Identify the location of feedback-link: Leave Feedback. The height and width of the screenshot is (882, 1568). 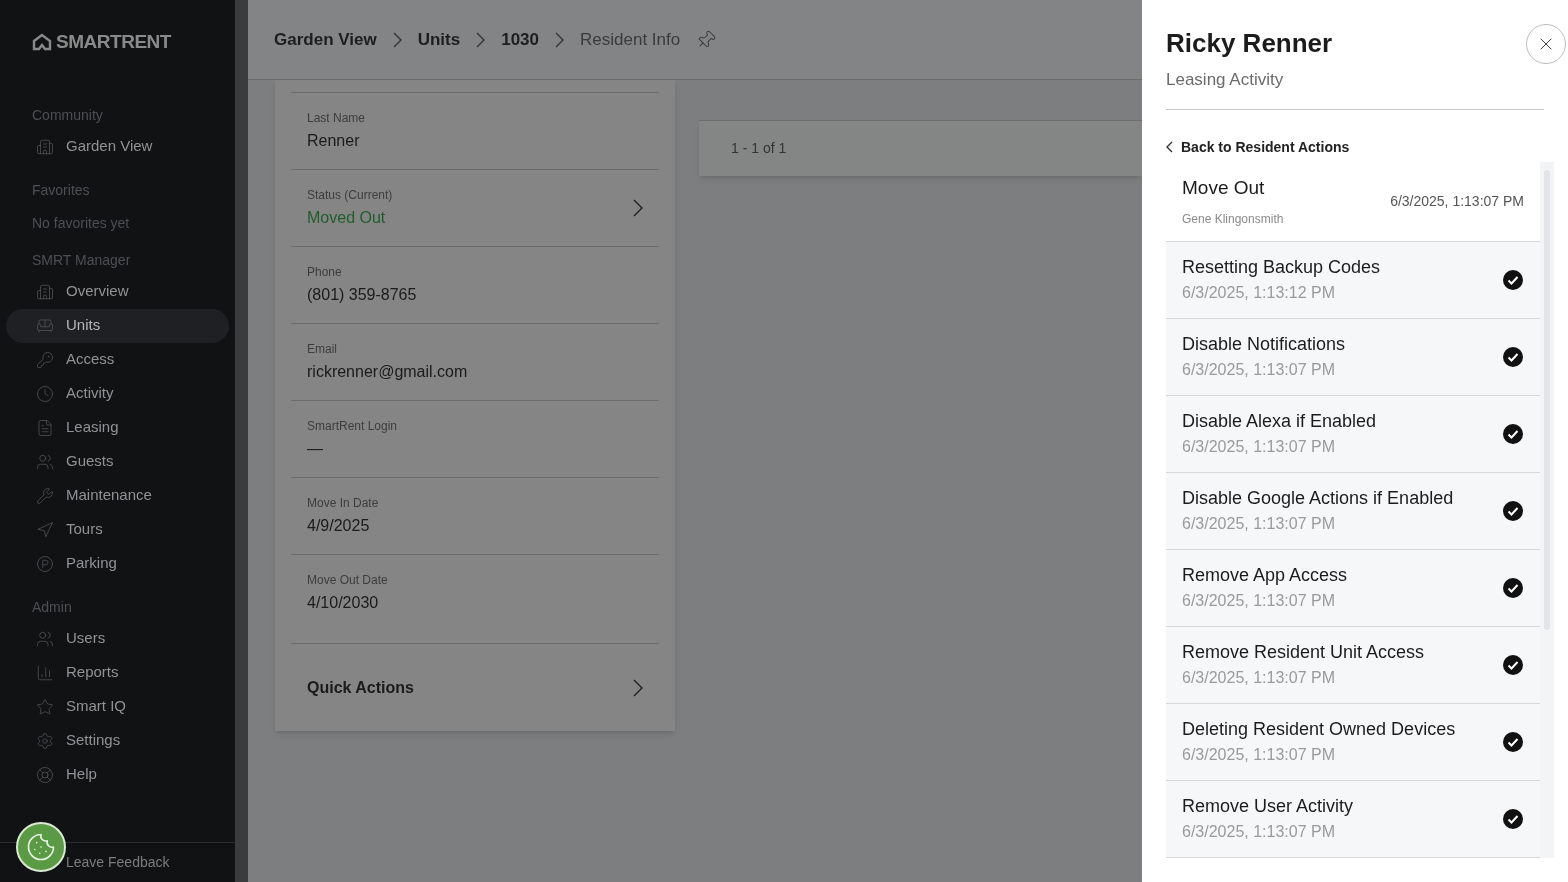
(118, 862).